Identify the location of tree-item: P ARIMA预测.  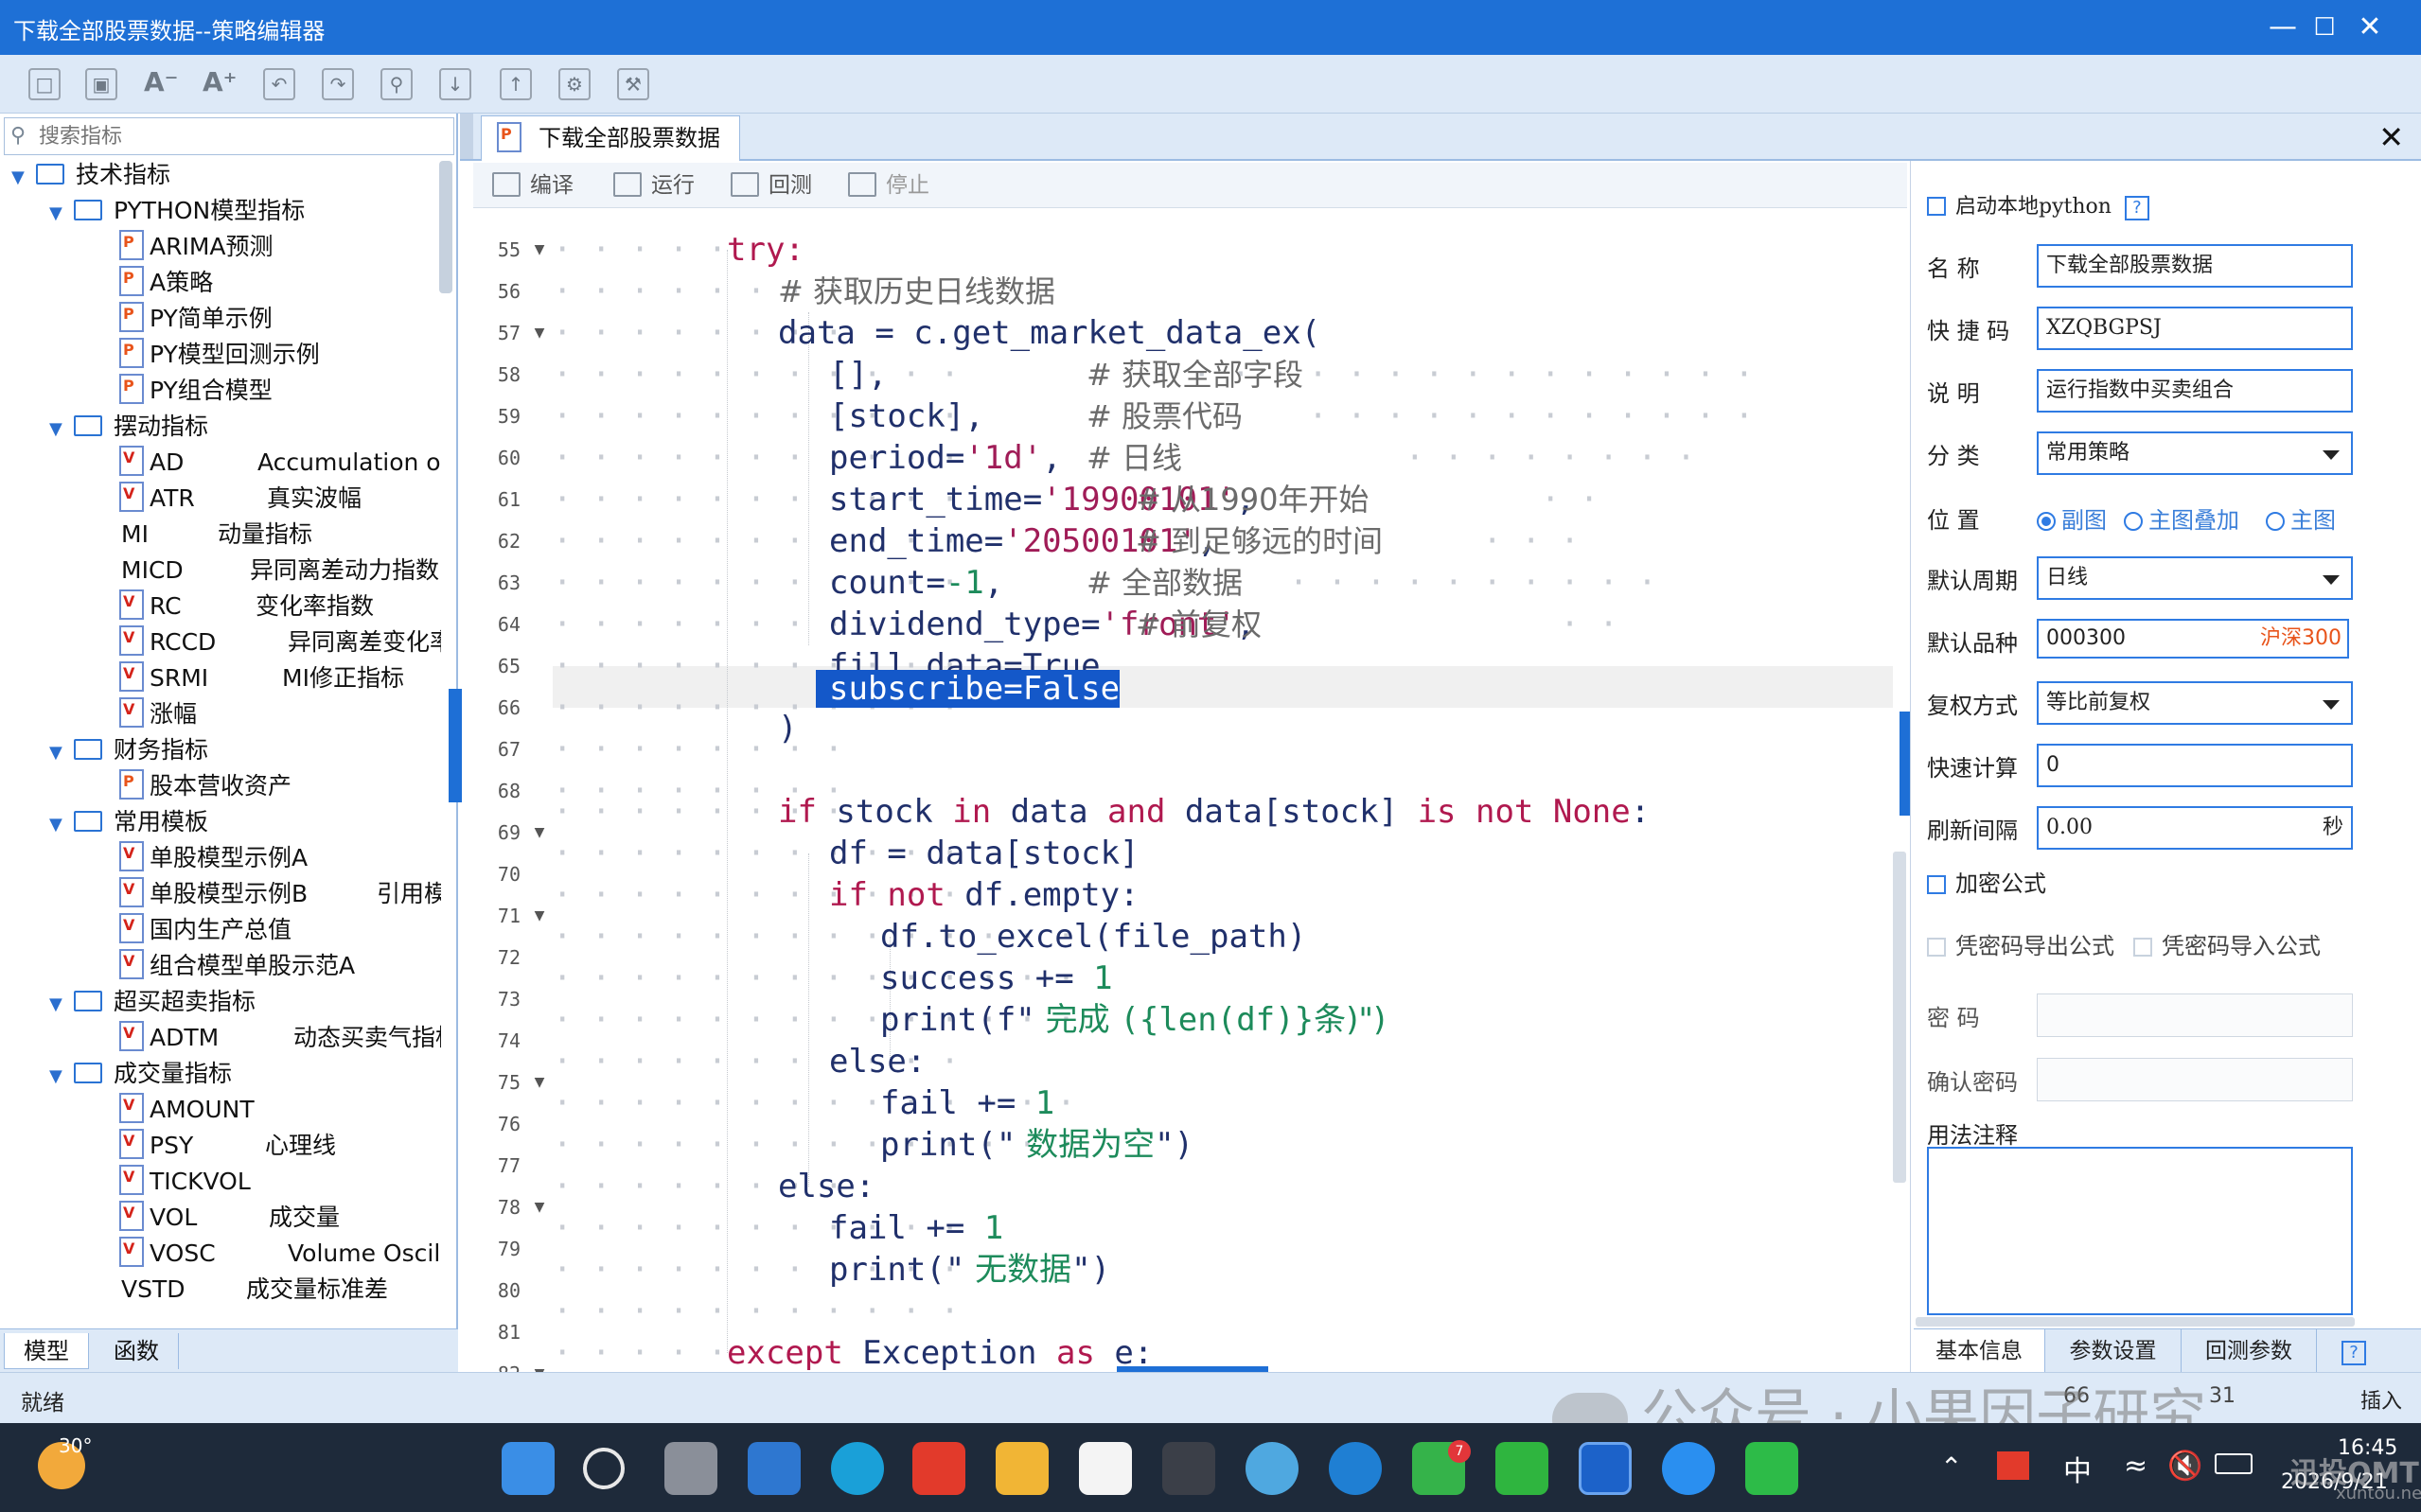
(196, 247).